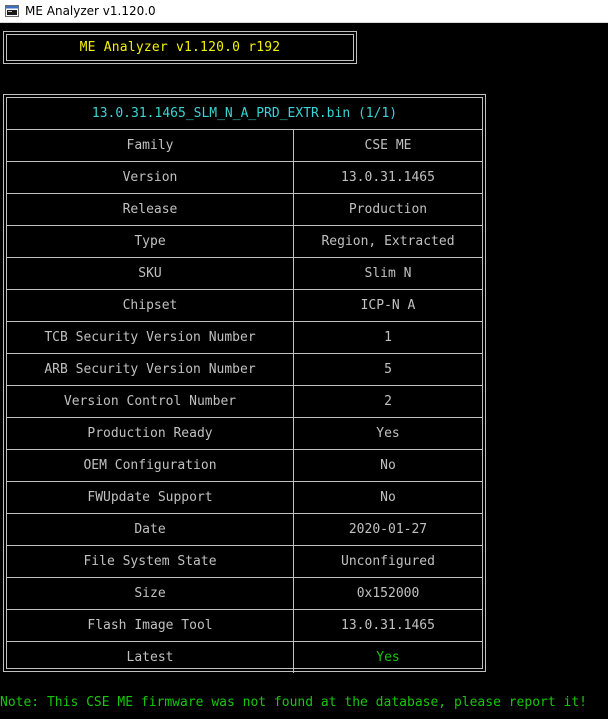 The height and width of the screenshot is (719, 608). What do you see at coordinates (150, 241) in the screenshot?
I see `row-key: Type` at bounding box center [150, 241].